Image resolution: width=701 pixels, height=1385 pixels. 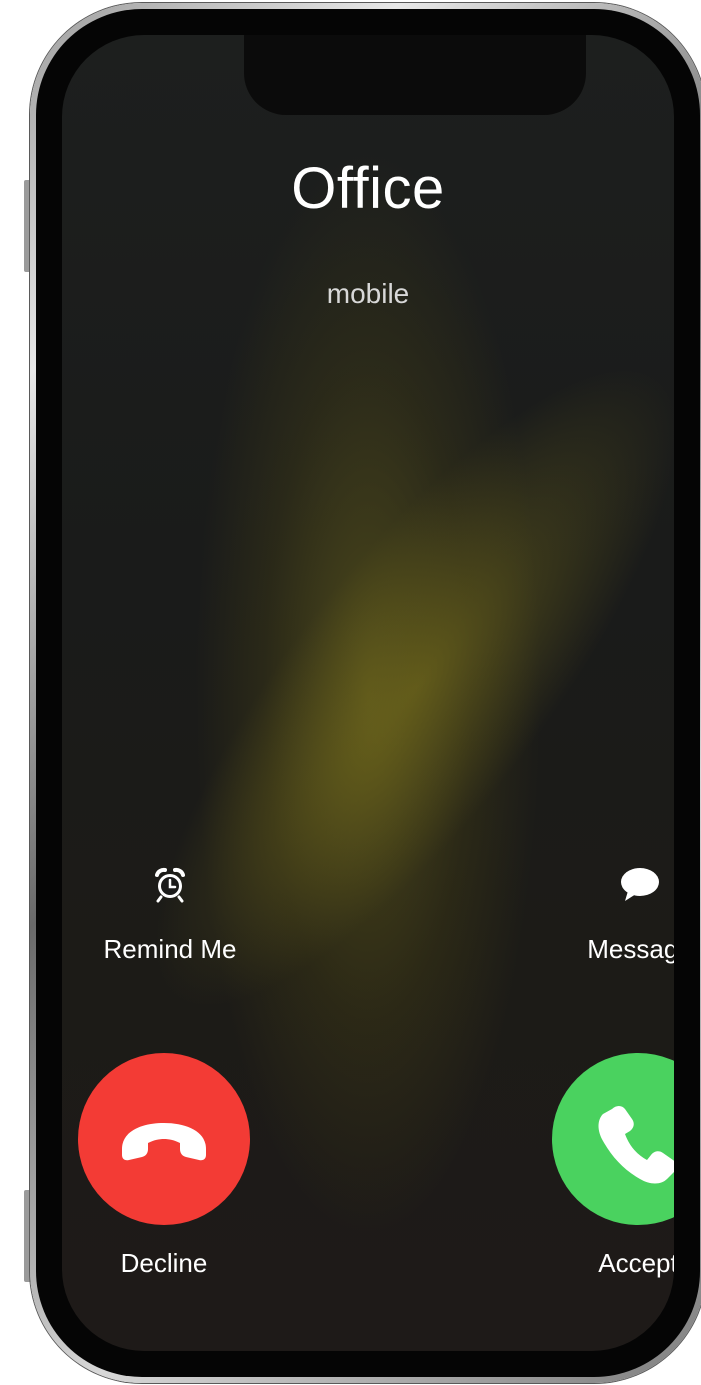 I want to click on decline-button, so click(x=164, y=1139).